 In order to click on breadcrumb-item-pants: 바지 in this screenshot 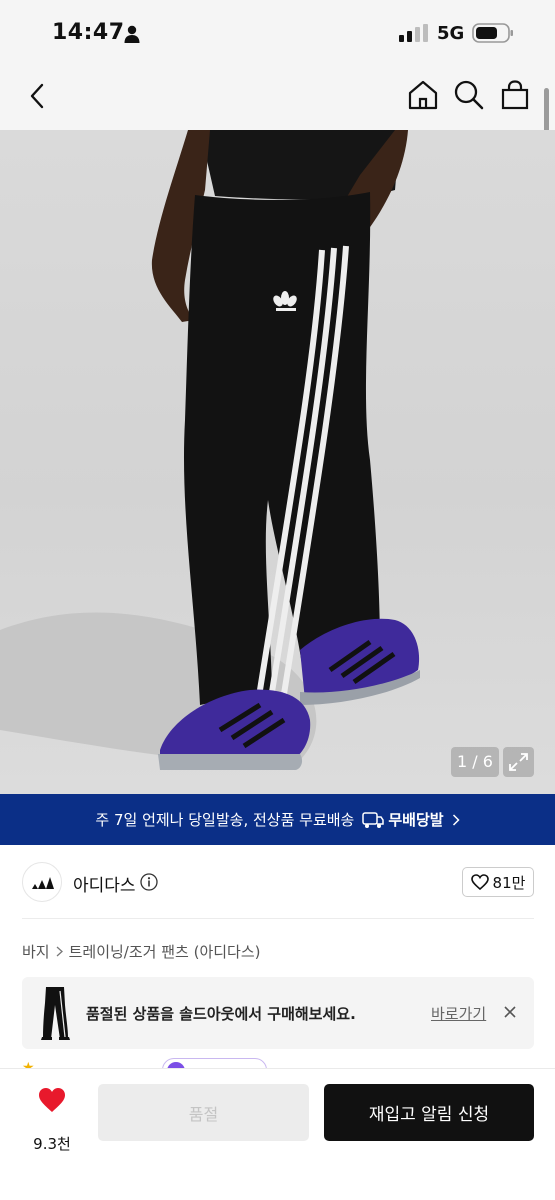, I will do `click(36, 951)`.